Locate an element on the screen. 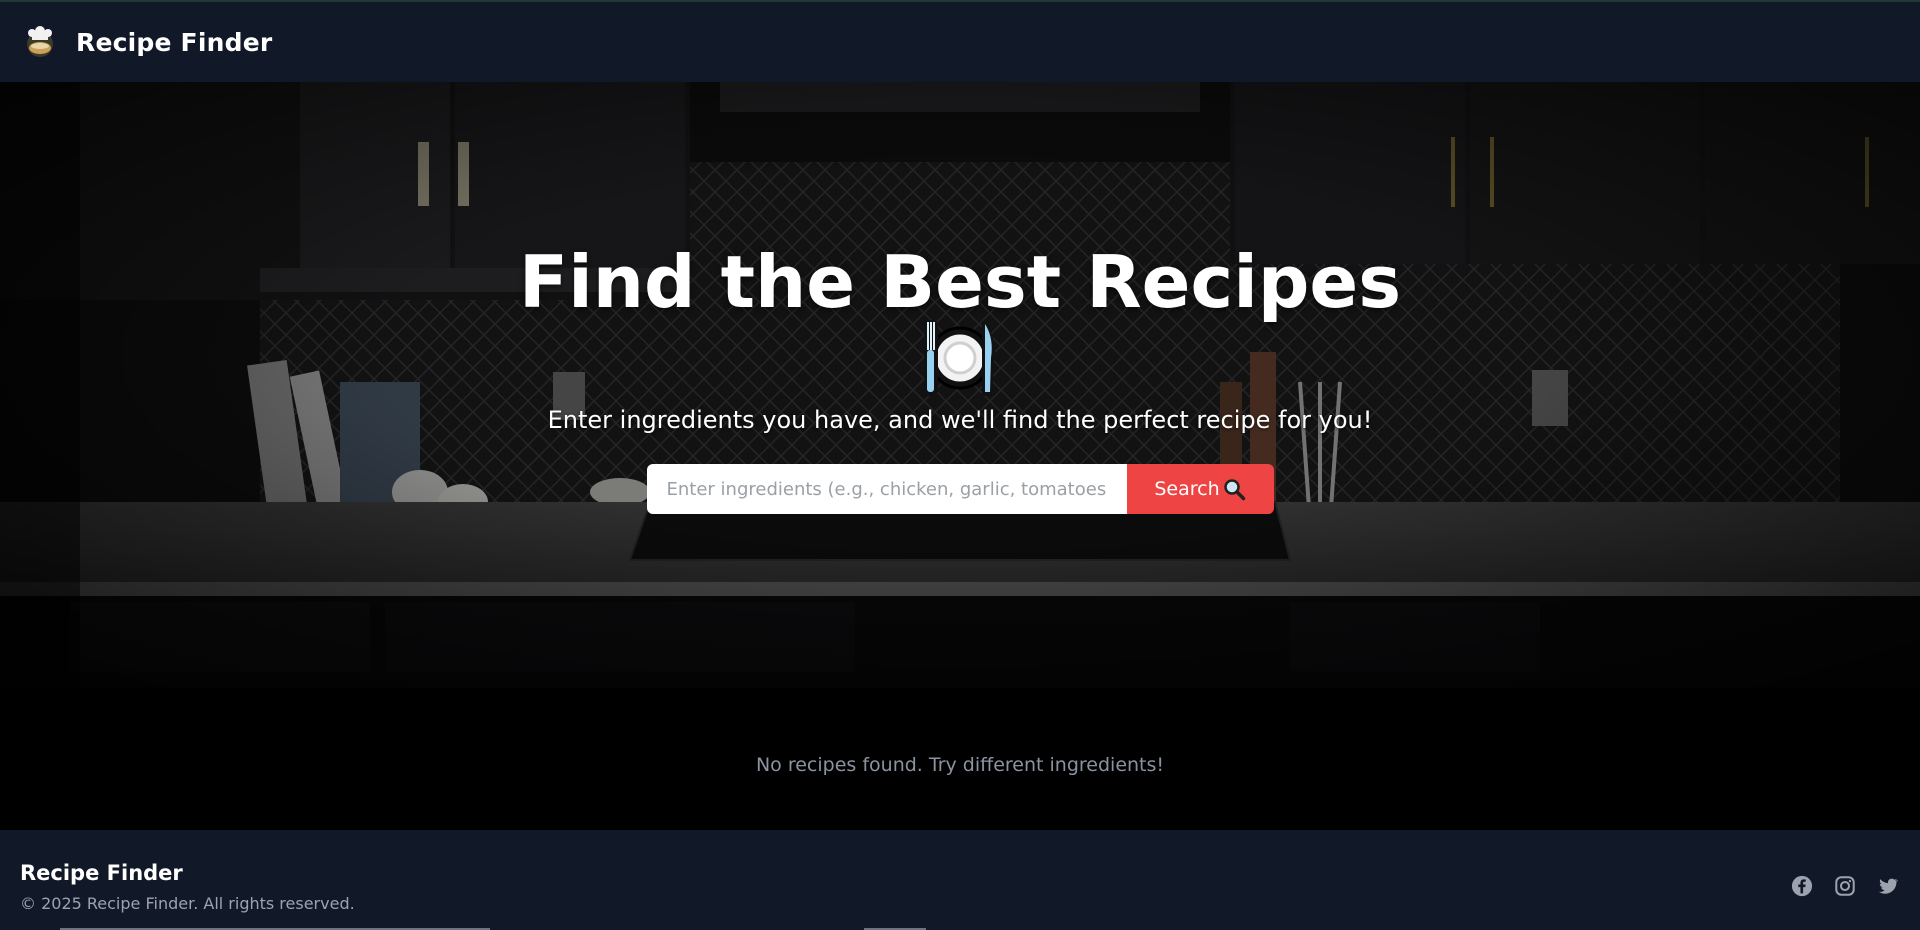  instagram-icon is located at coordinates (1845, 886).